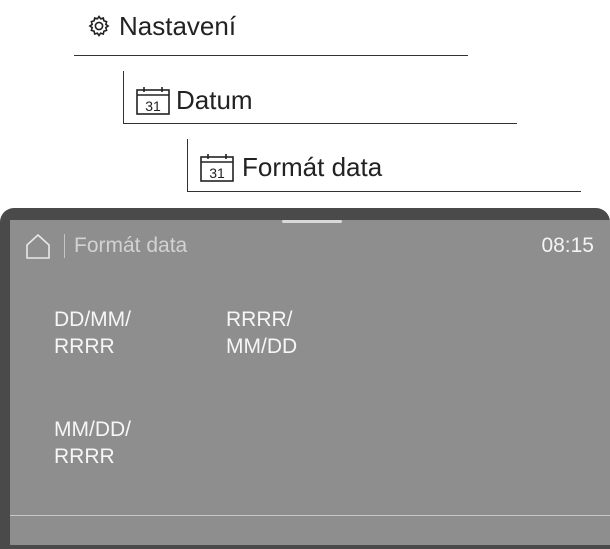  What do you see at coordinates (261, 333) in the screenshot?
I see `option-rrrr-mm-dd: RRRR/ MM/DD` at bounding box center [261, 333].